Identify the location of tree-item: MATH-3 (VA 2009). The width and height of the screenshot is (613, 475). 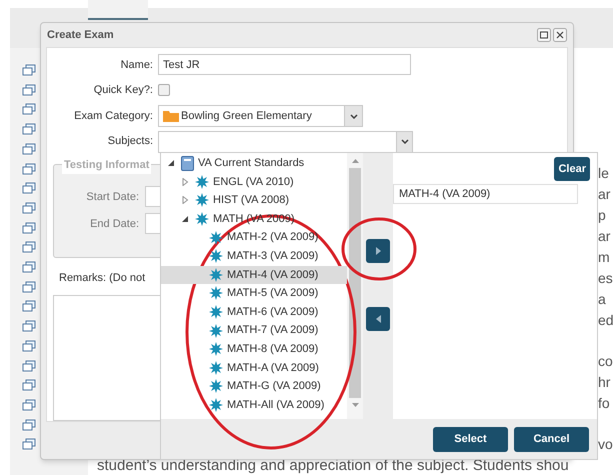
(254, 256).